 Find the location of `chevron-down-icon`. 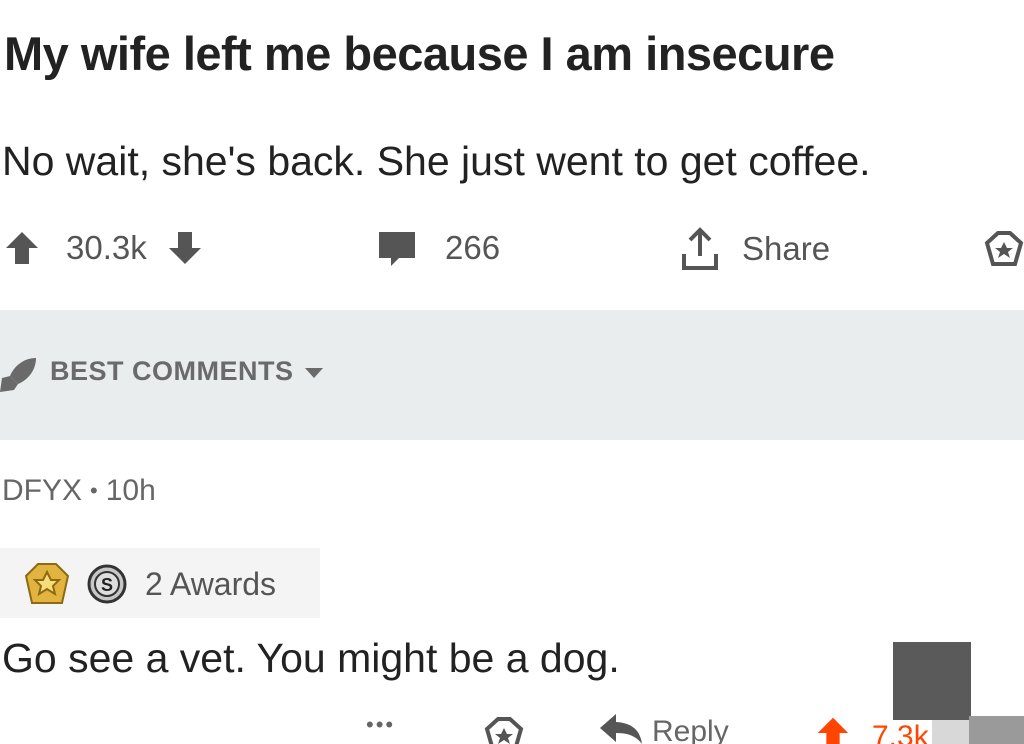

chevron-down-icon is located at coordinates (314, 371).